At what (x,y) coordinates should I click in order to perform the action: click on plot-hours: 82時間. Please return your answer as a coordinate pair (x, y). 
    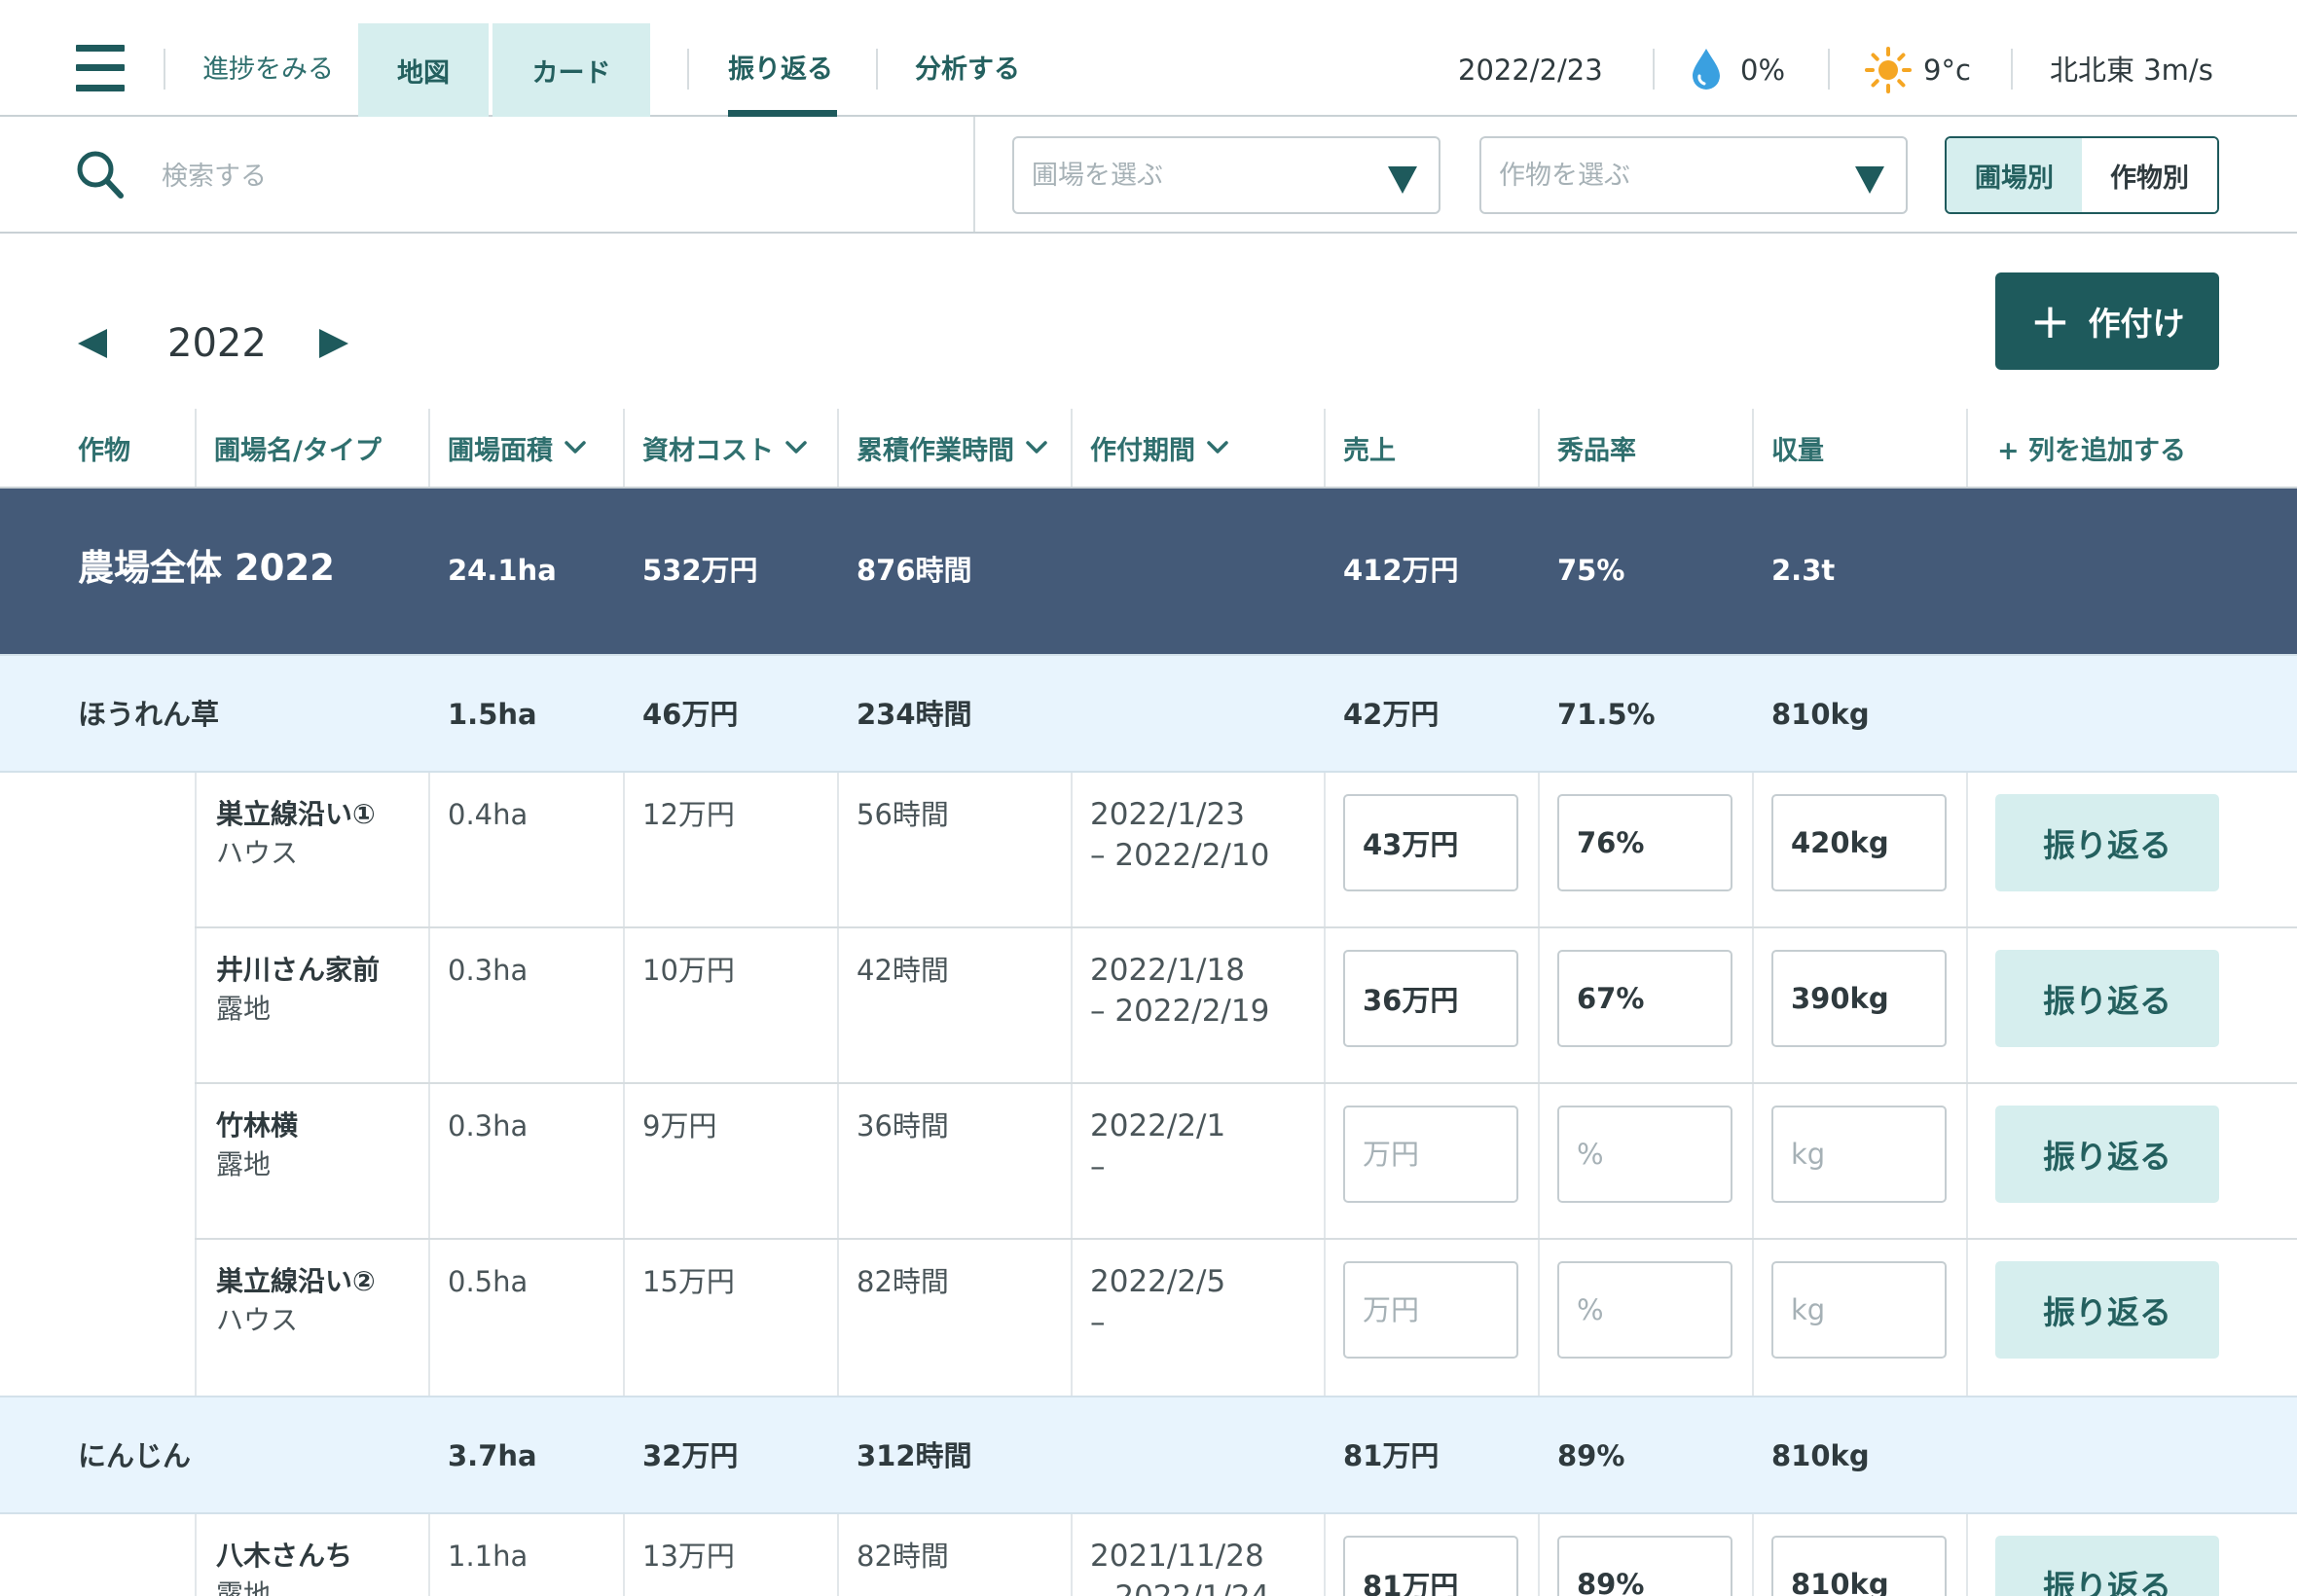
    Looking at the image, I should click on (903, 1557).